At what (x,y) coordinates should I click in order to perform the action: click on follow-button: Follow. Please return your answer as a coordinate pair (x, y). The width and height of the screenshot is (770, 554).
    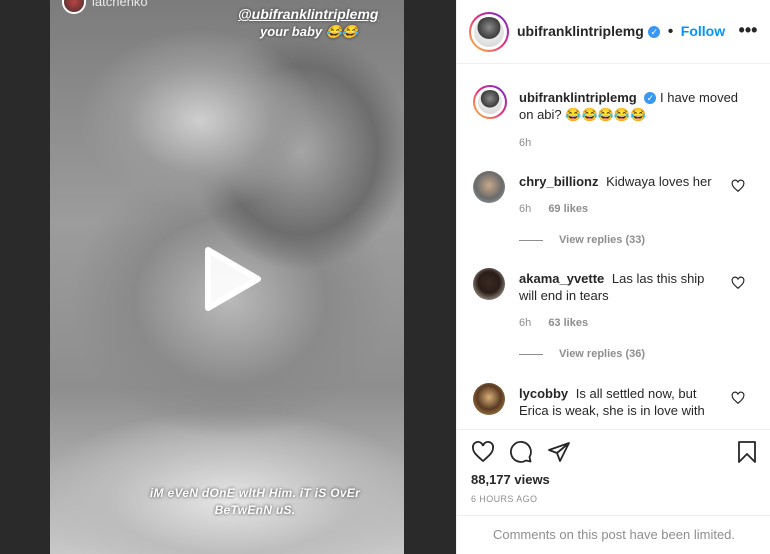
    Looking at the image, I should click on (703, 31).